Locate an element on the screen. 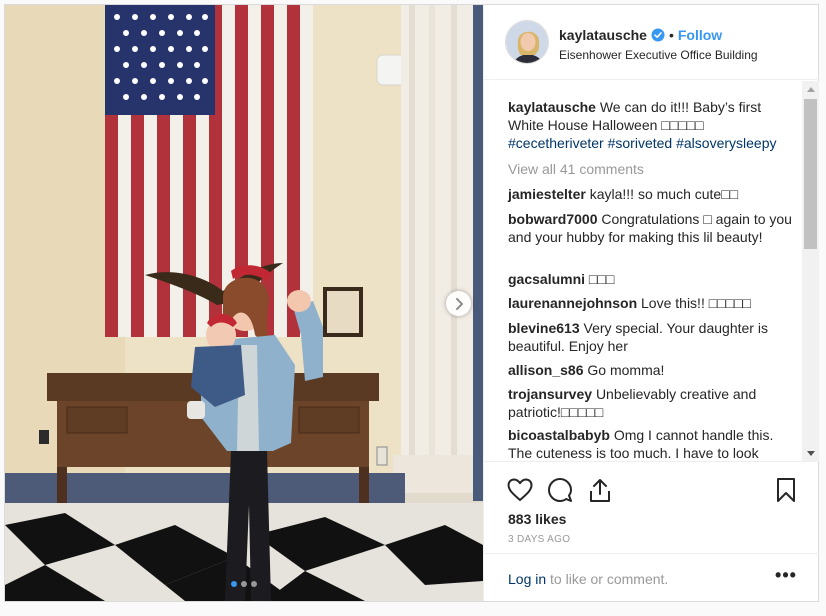 The width and height of the screenshot is (826, 616). verified-badge-icon is located at coordinates (658, 35).